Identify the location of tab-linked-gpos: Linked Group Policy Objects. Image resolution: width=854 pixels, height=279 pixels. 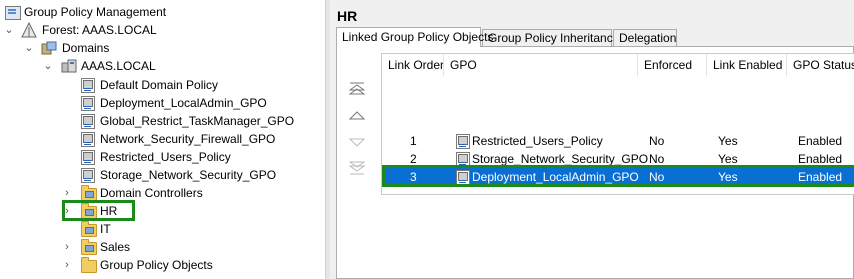
(414, 37).